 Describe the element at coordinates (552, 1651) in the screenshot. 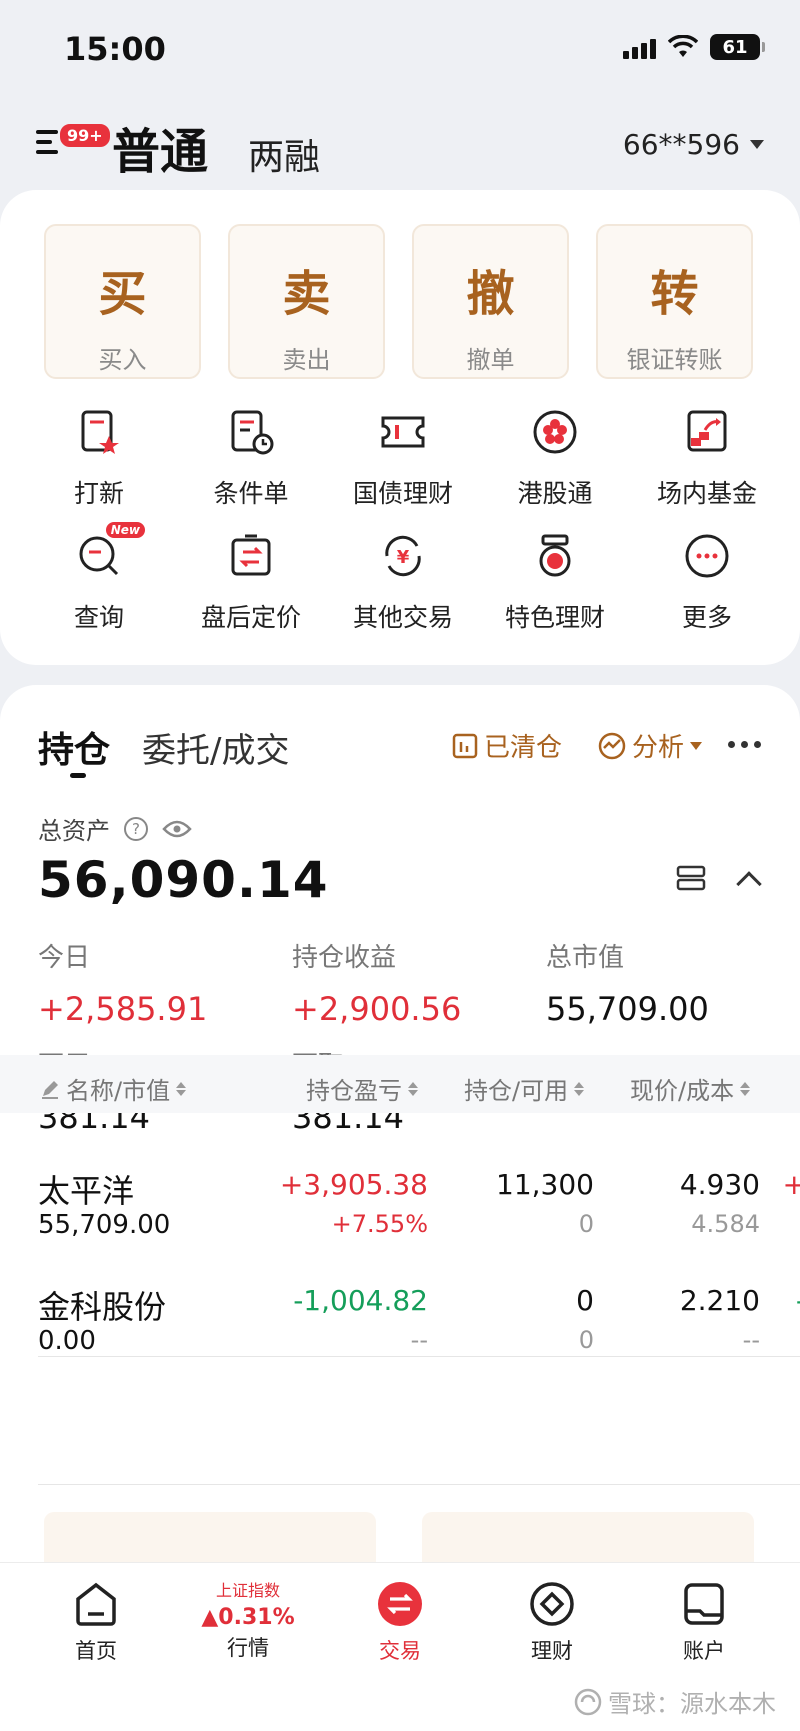

I see `nav-label: 理财` at that location.